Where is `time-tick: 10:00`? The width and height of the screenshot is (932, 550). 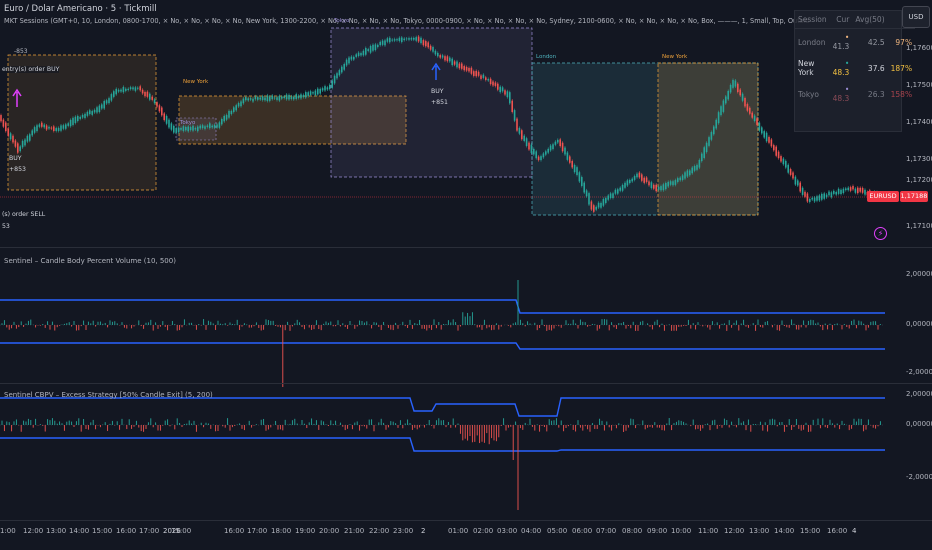
time-tick: 10:00 is located at coordinates (681, 531).